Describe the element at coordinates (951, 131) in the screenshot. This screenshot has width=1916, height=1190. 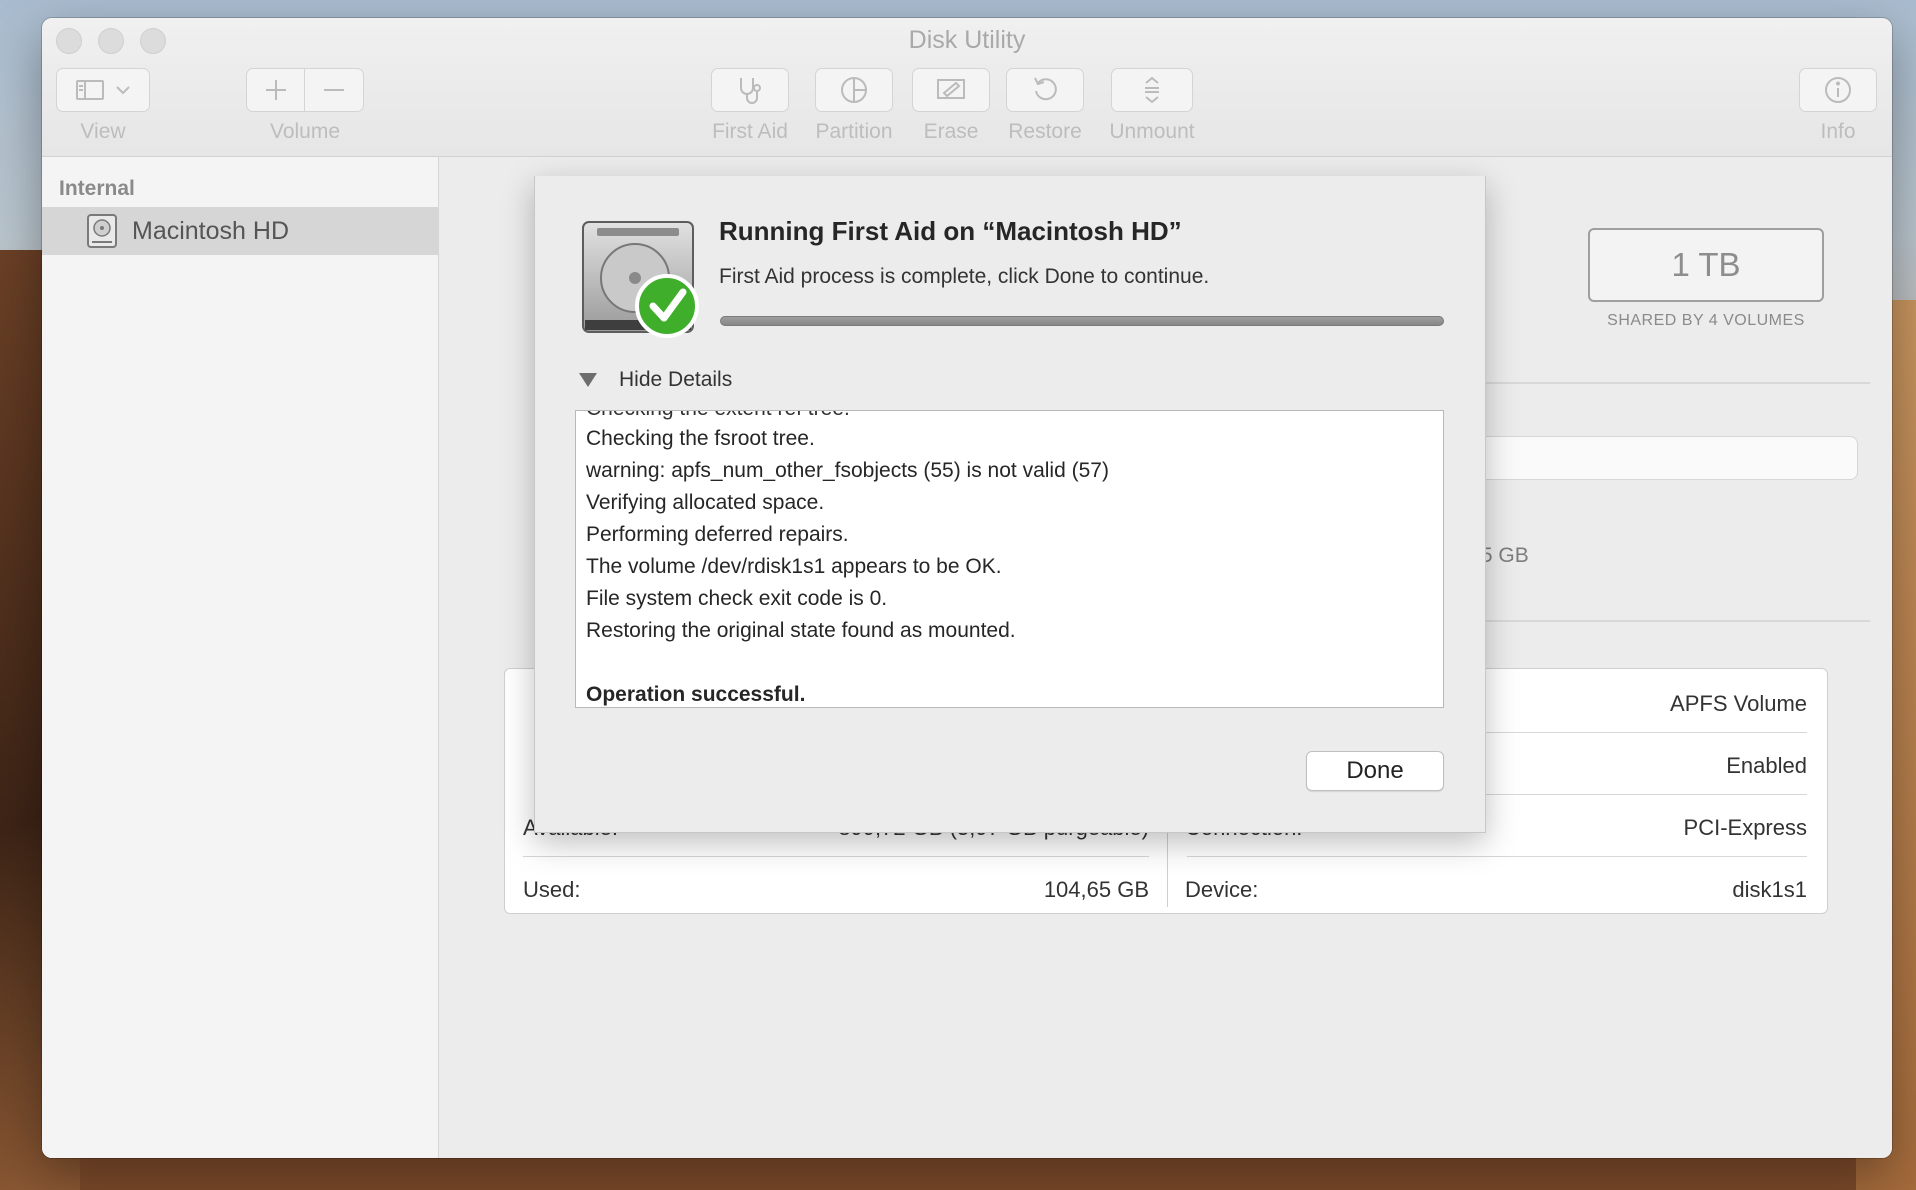
I see `erase-label: Erase` at that location.